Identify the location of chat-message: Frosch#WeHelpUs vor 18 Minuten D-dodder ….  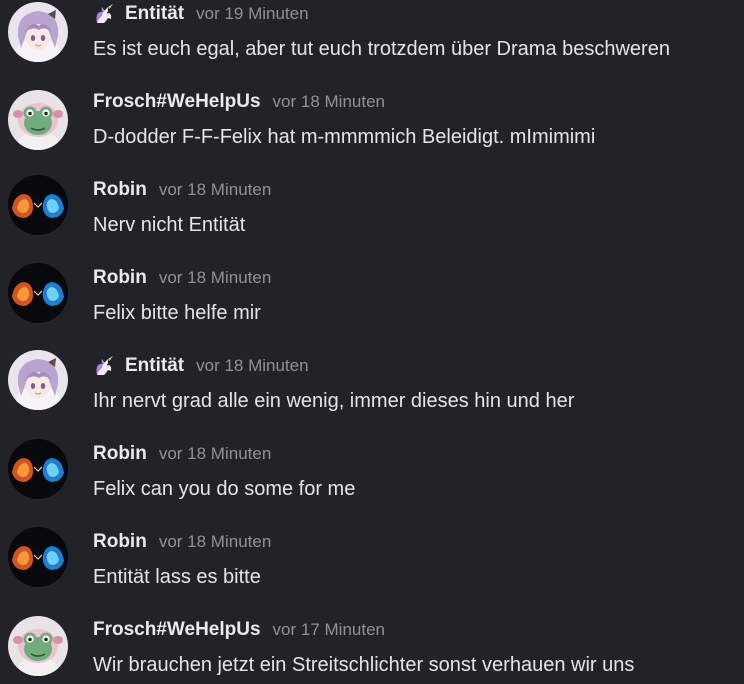
(372, 132).